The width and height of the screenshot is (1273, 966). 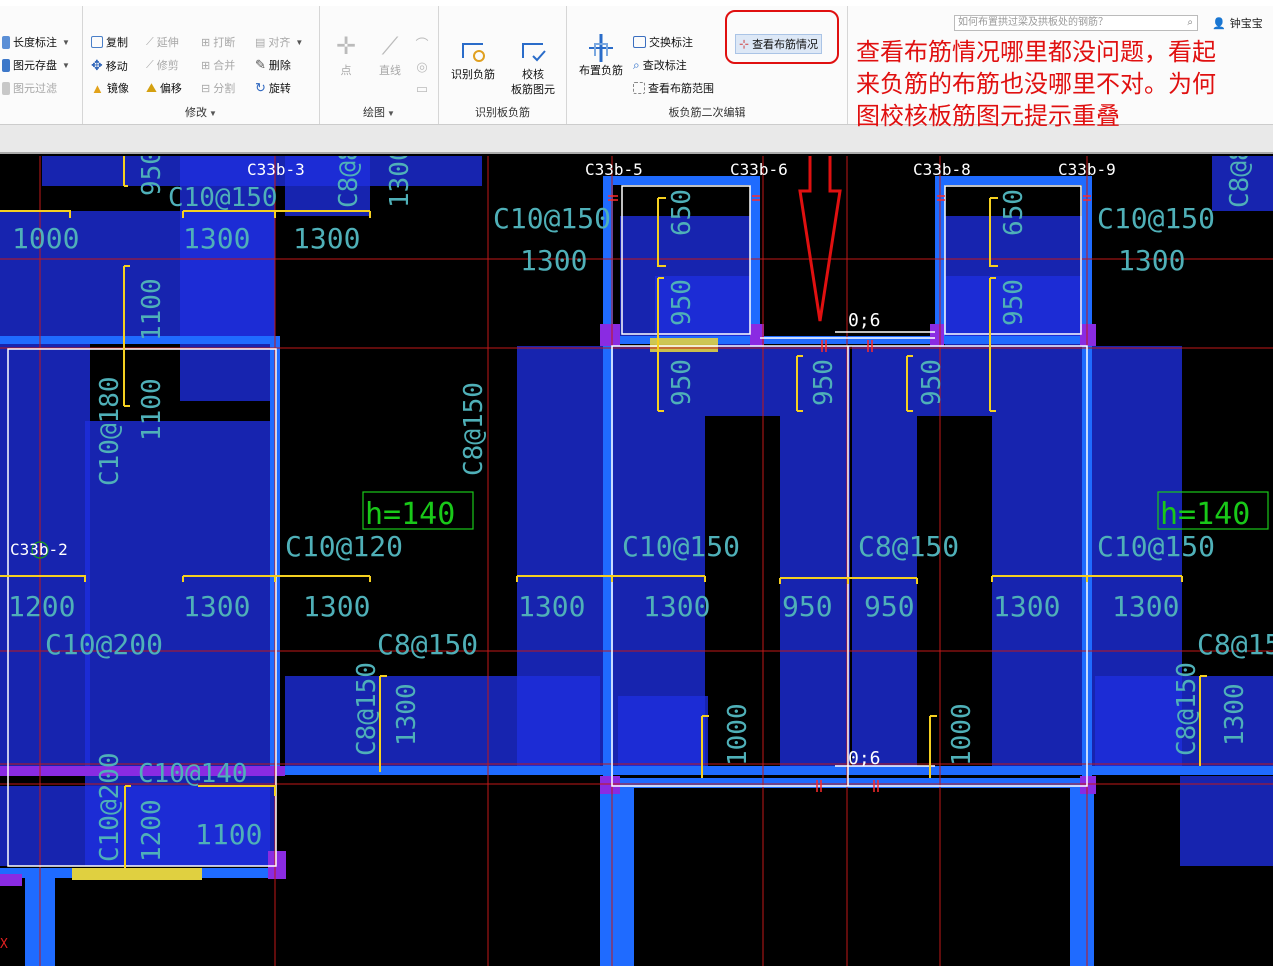 What do you see at coordinates (109, 65) in the screenshot?
I see `move-button: ✥ 移动` at bounding box center [109, 65].